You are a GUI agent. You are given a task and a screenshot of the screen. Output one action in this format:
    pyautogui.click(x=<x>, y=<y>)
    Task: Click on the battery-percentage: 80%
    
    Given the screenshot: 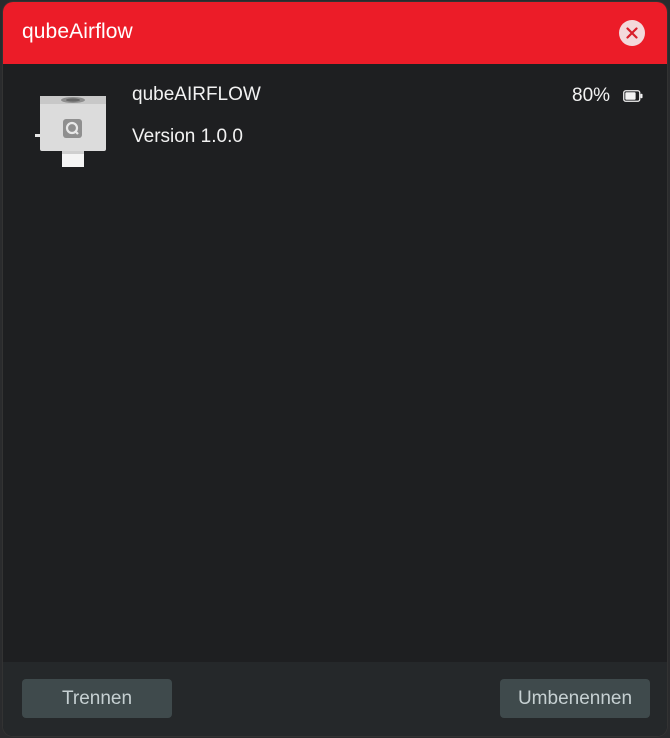 What is the action you would take?
    pyautogui.click(x=591, y=95)
    